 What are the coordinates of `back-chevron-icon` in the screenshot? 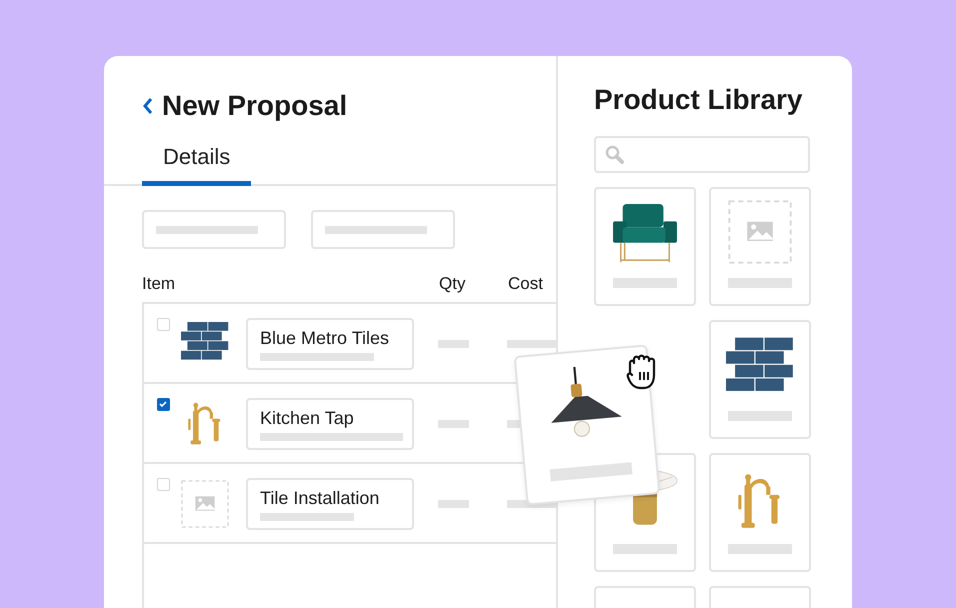 It's located at (148, 106).